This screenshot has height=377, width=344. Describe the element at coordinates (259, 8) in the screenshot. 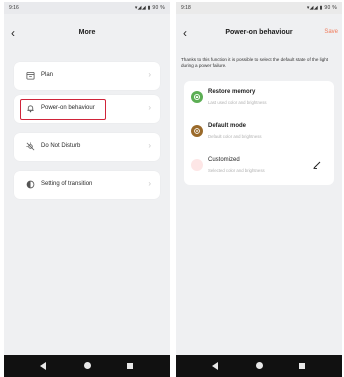

I see `status-bar: 9:18 ▾◢◢ ▮ 90 %` at that location.